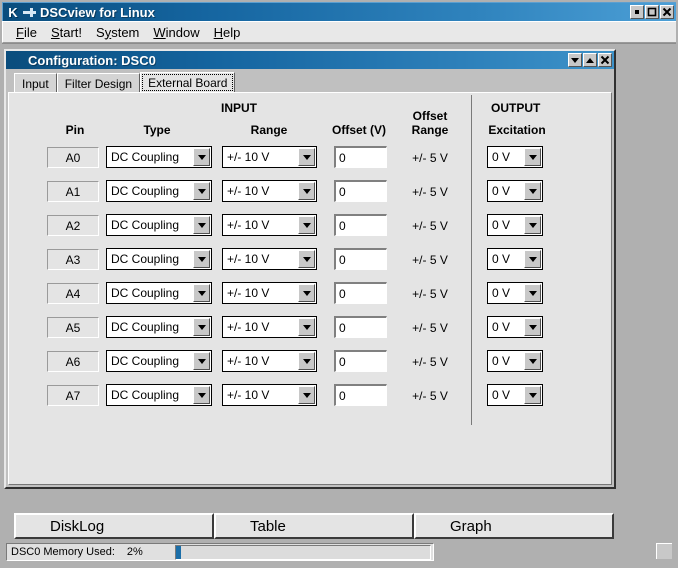 The height and width of the screenshot is (568, 678). I want to click on child-minimize-button, so click(575, 60).